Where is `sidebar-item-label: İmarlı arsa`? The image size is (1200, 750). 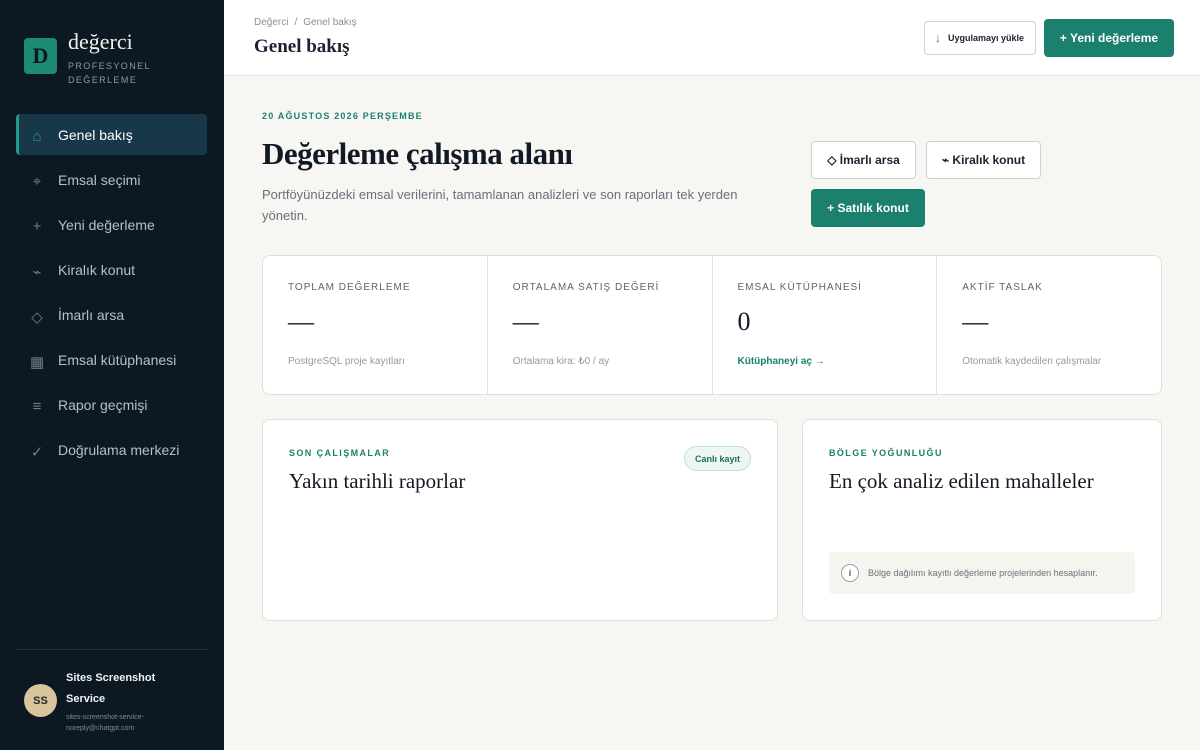 sidebar-item-label: İmarlı arsa is located at coordinates (91, 314).